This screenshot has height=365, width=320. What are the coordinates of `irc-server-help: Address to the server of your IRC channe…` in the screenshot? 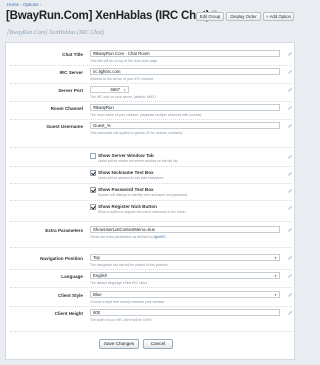 It's located at (122, 79).